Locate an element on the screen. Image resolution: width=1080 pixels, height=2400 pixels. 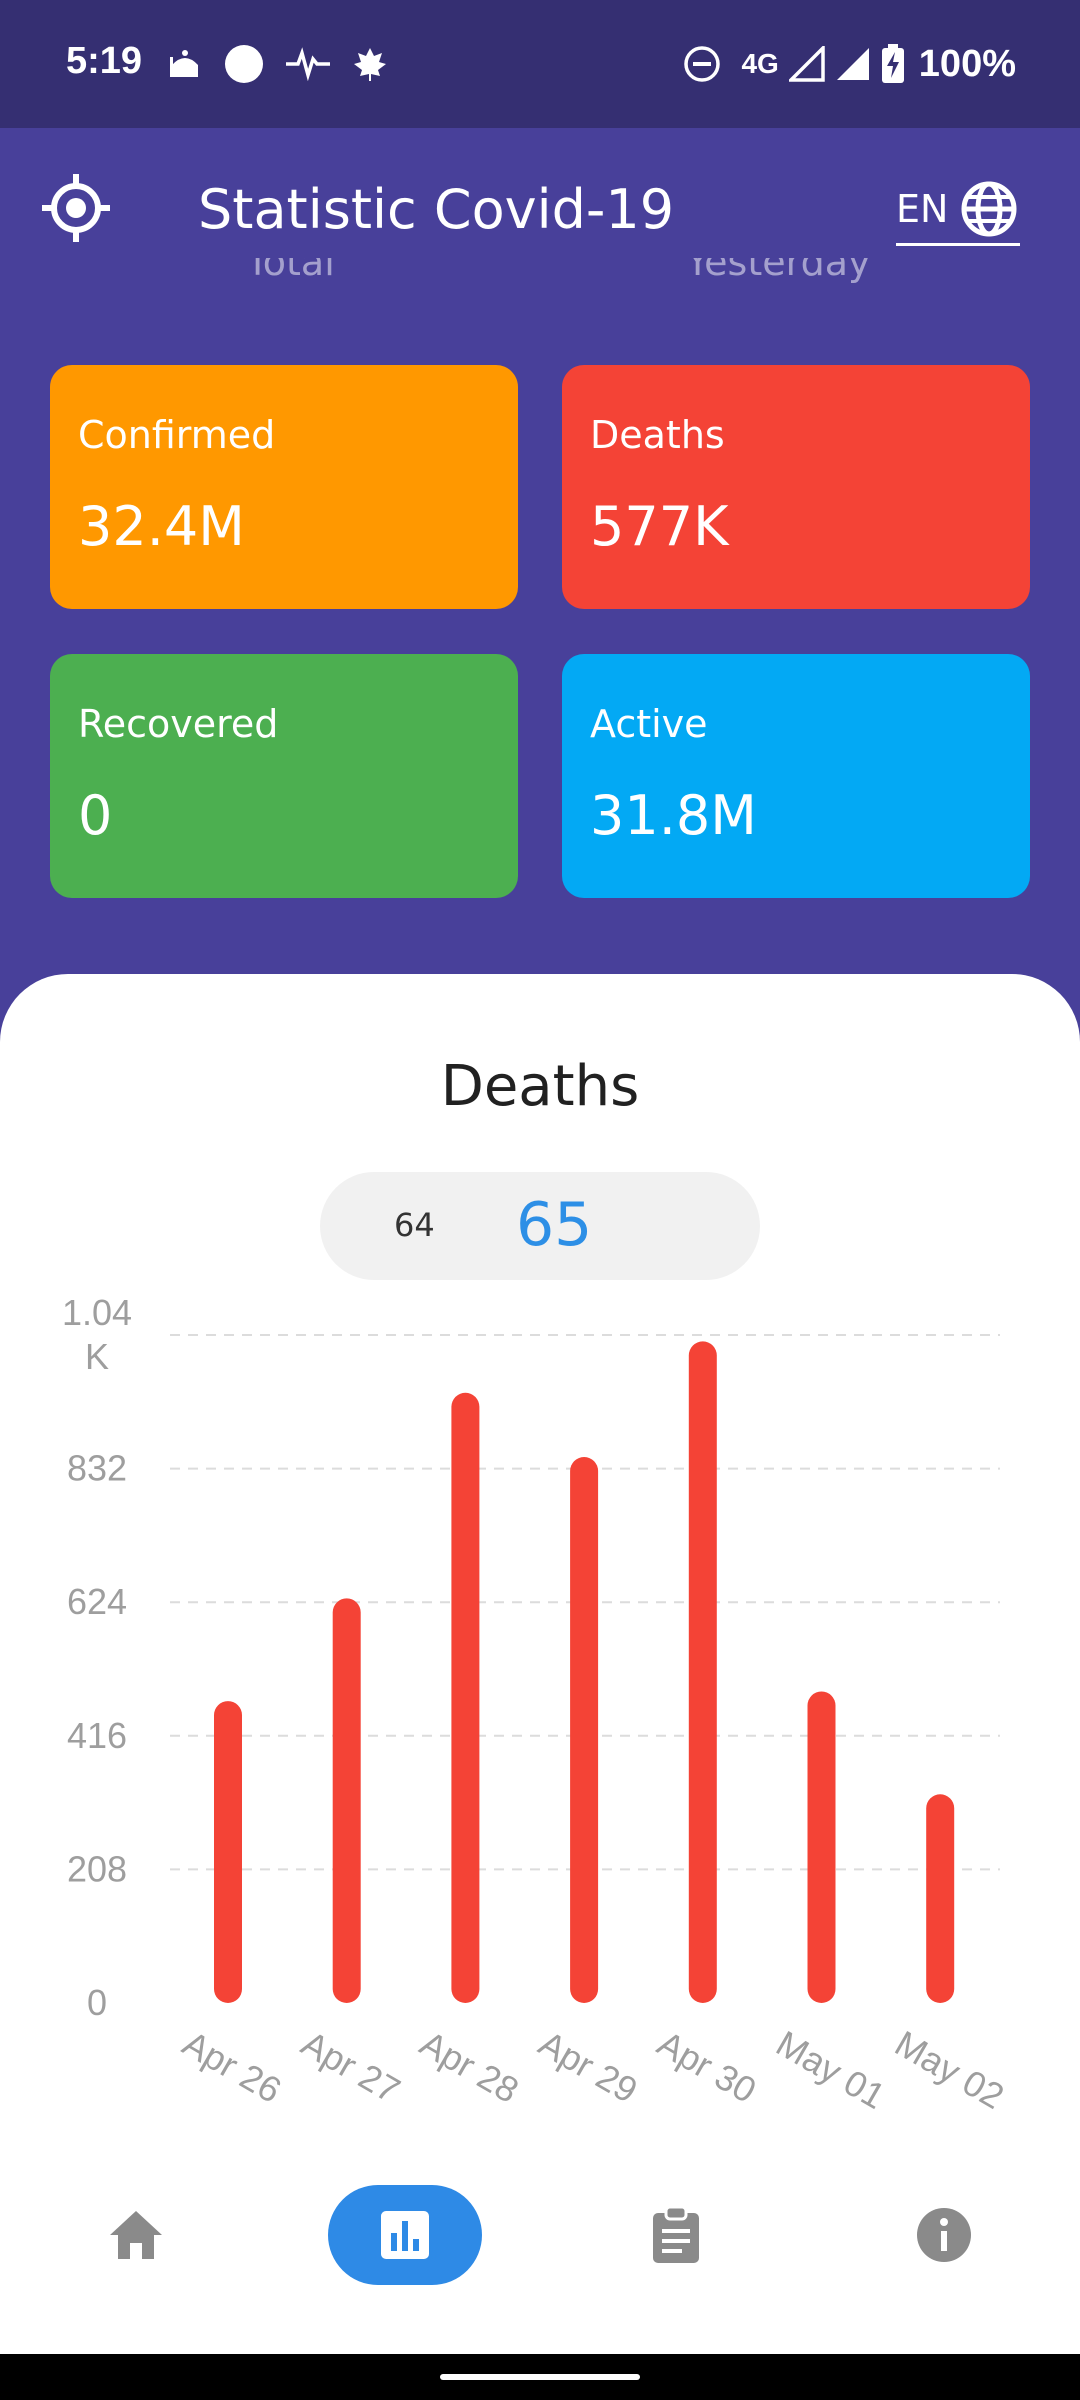
recovered-card: Recovered 0 is located at coordinates (284, 776).